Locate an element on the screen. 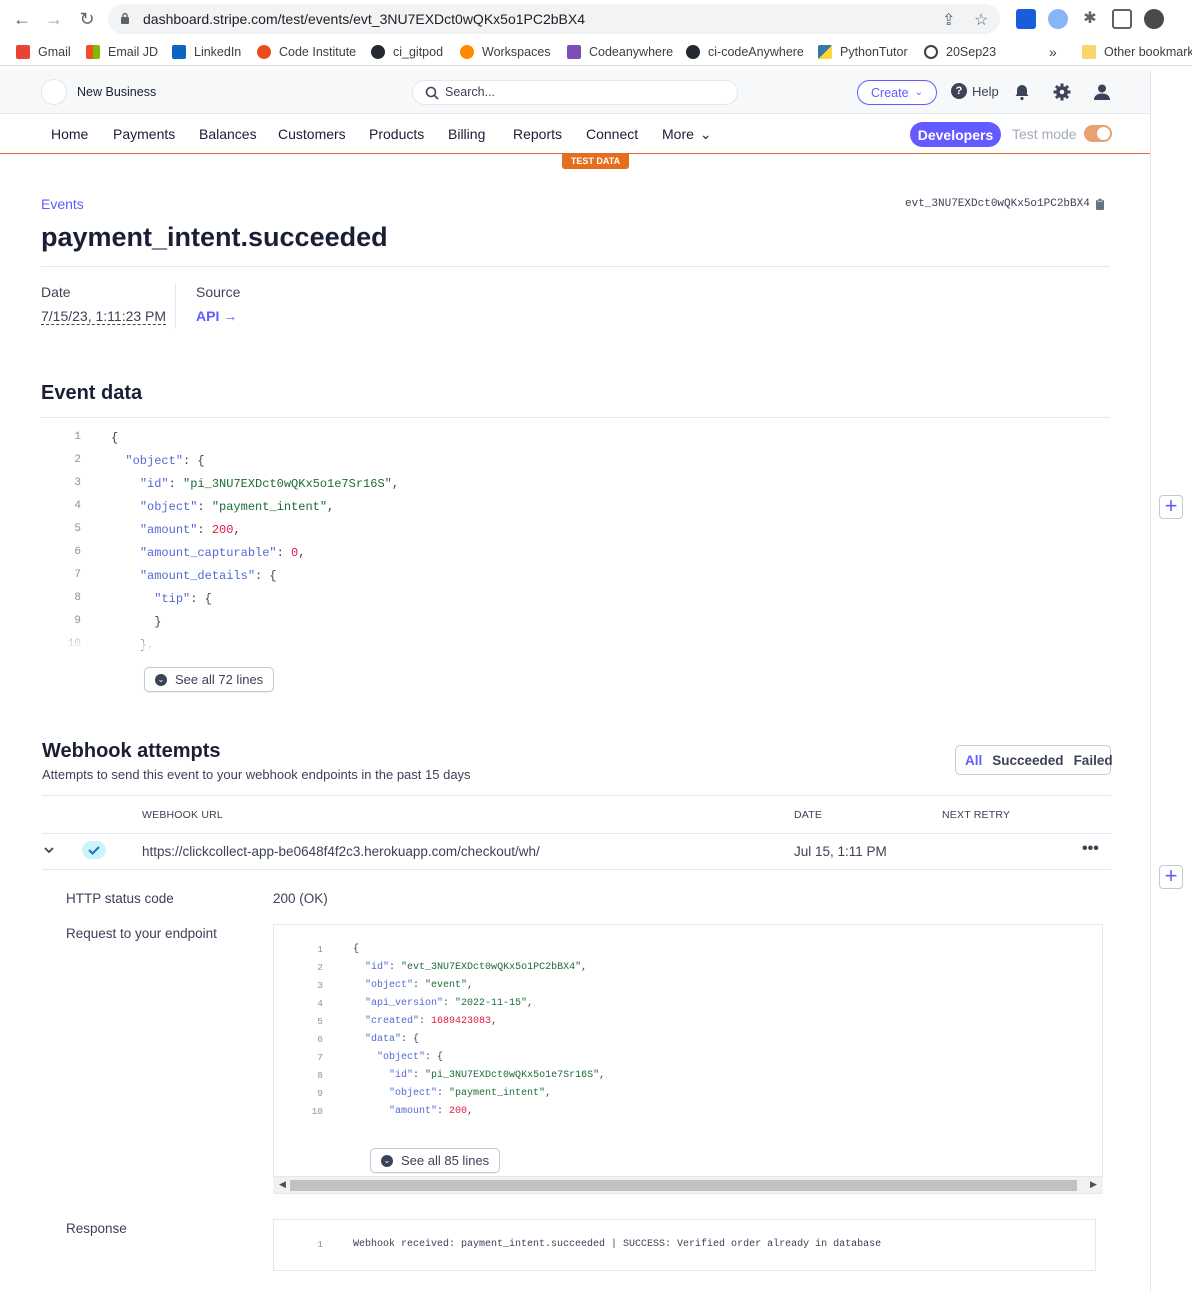 The image size is (1192, 1292). search-input is located at coordinates (575, 92).